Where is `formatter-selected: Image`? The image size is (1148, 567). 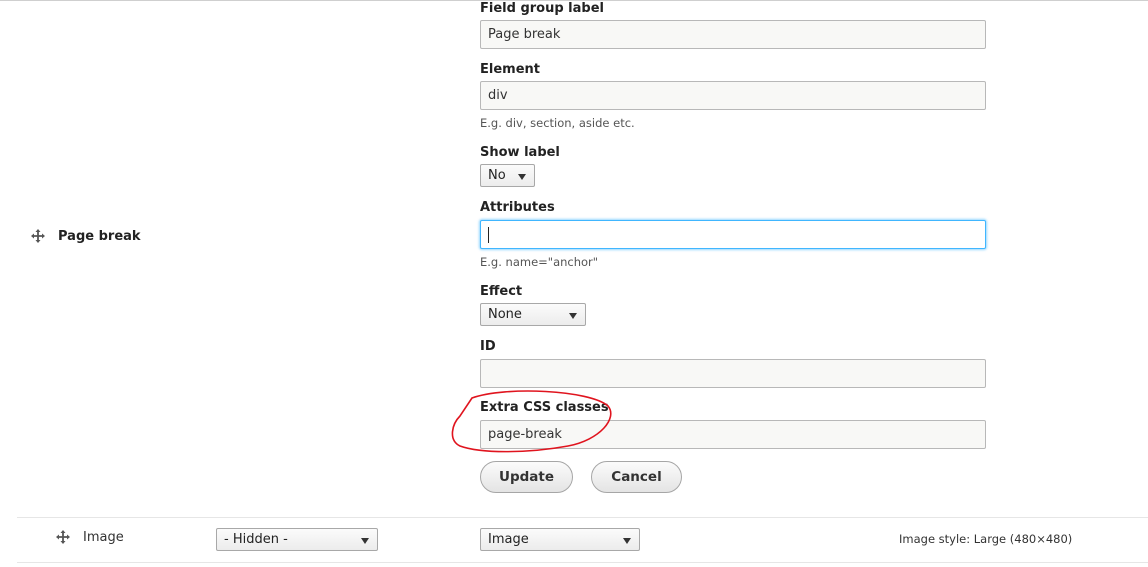 formatter-selected: Image is located at coordinates (508, 539).